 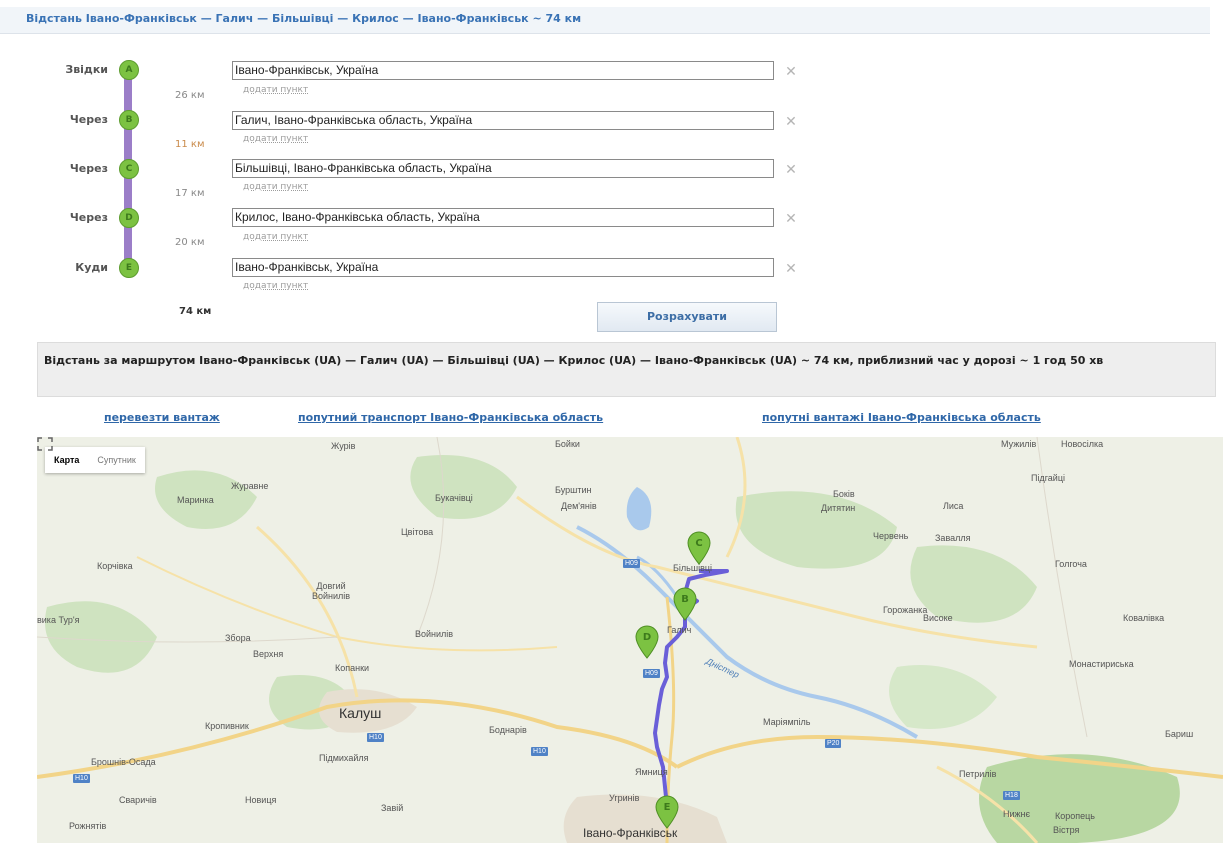 What do you see at coordinates (573, 490) in the screenshot?
I see `map-place-label: Бурштин` at bounding box center [573, 490].